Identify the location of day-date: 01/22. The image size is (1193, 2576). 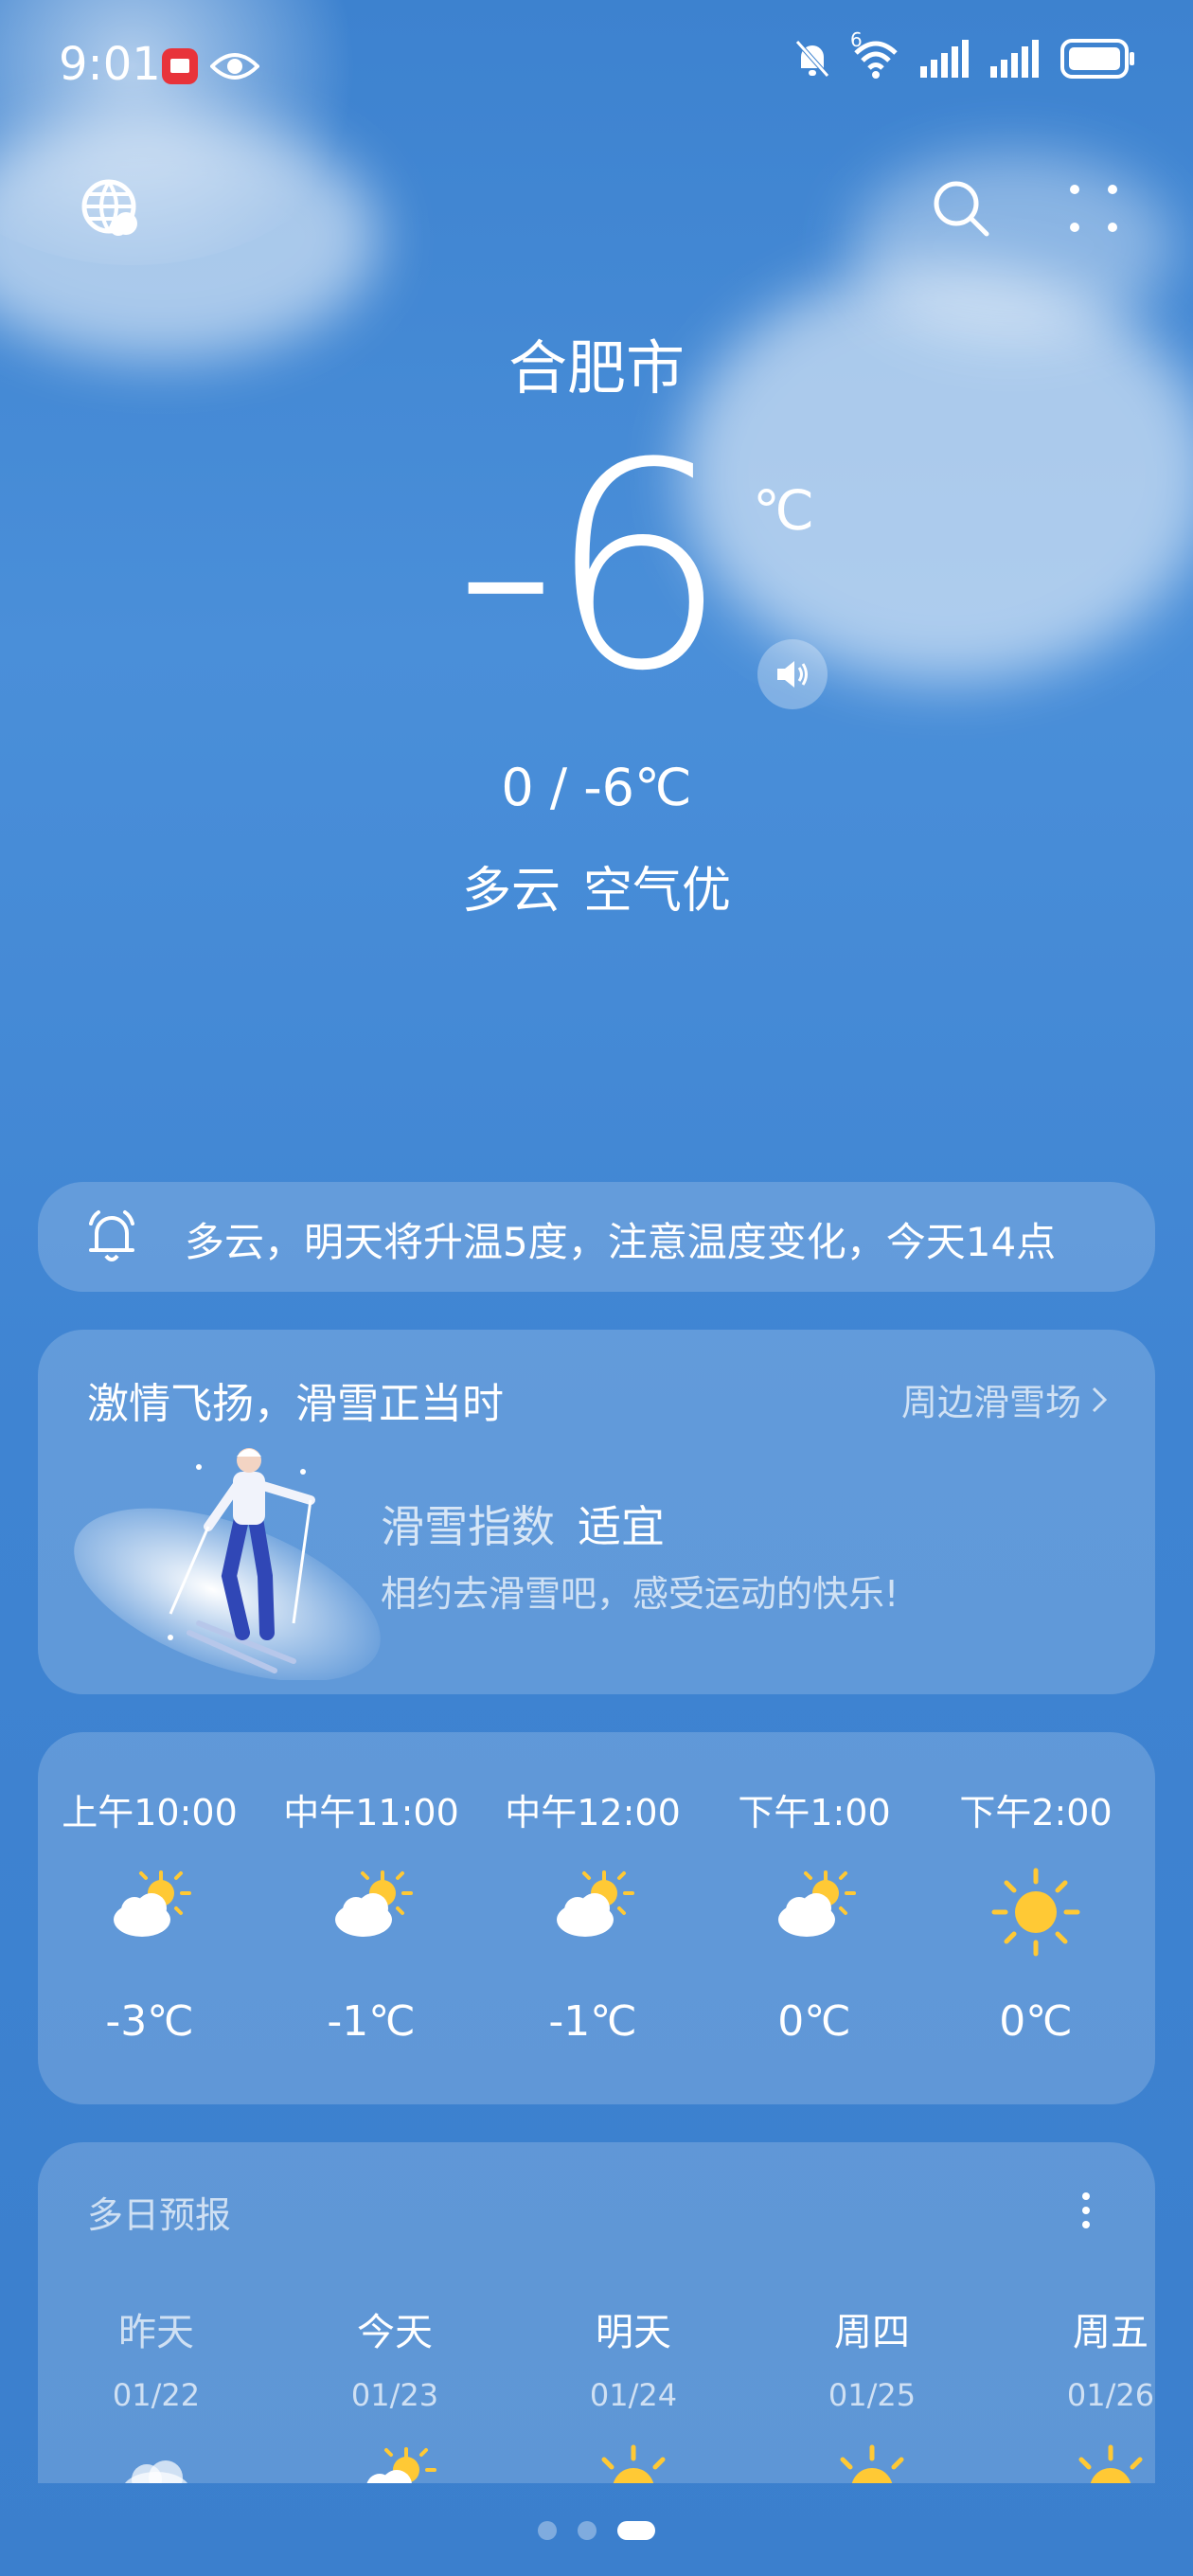
(156, 2395).